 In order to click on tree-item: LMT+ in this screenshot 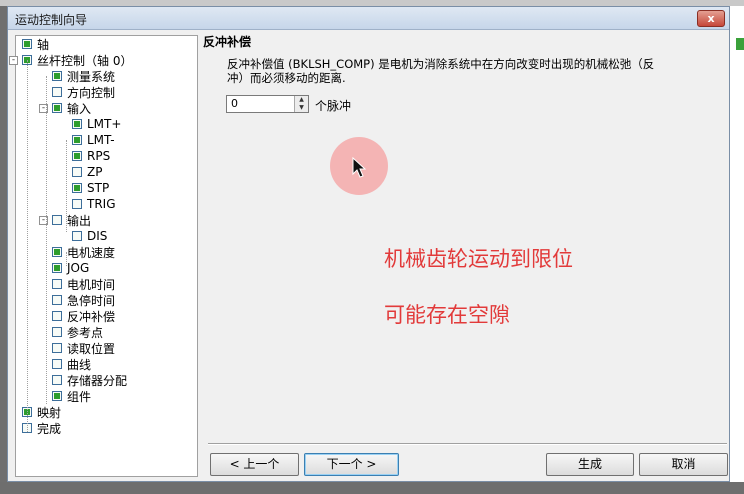, I will do `click(96, 124)`.